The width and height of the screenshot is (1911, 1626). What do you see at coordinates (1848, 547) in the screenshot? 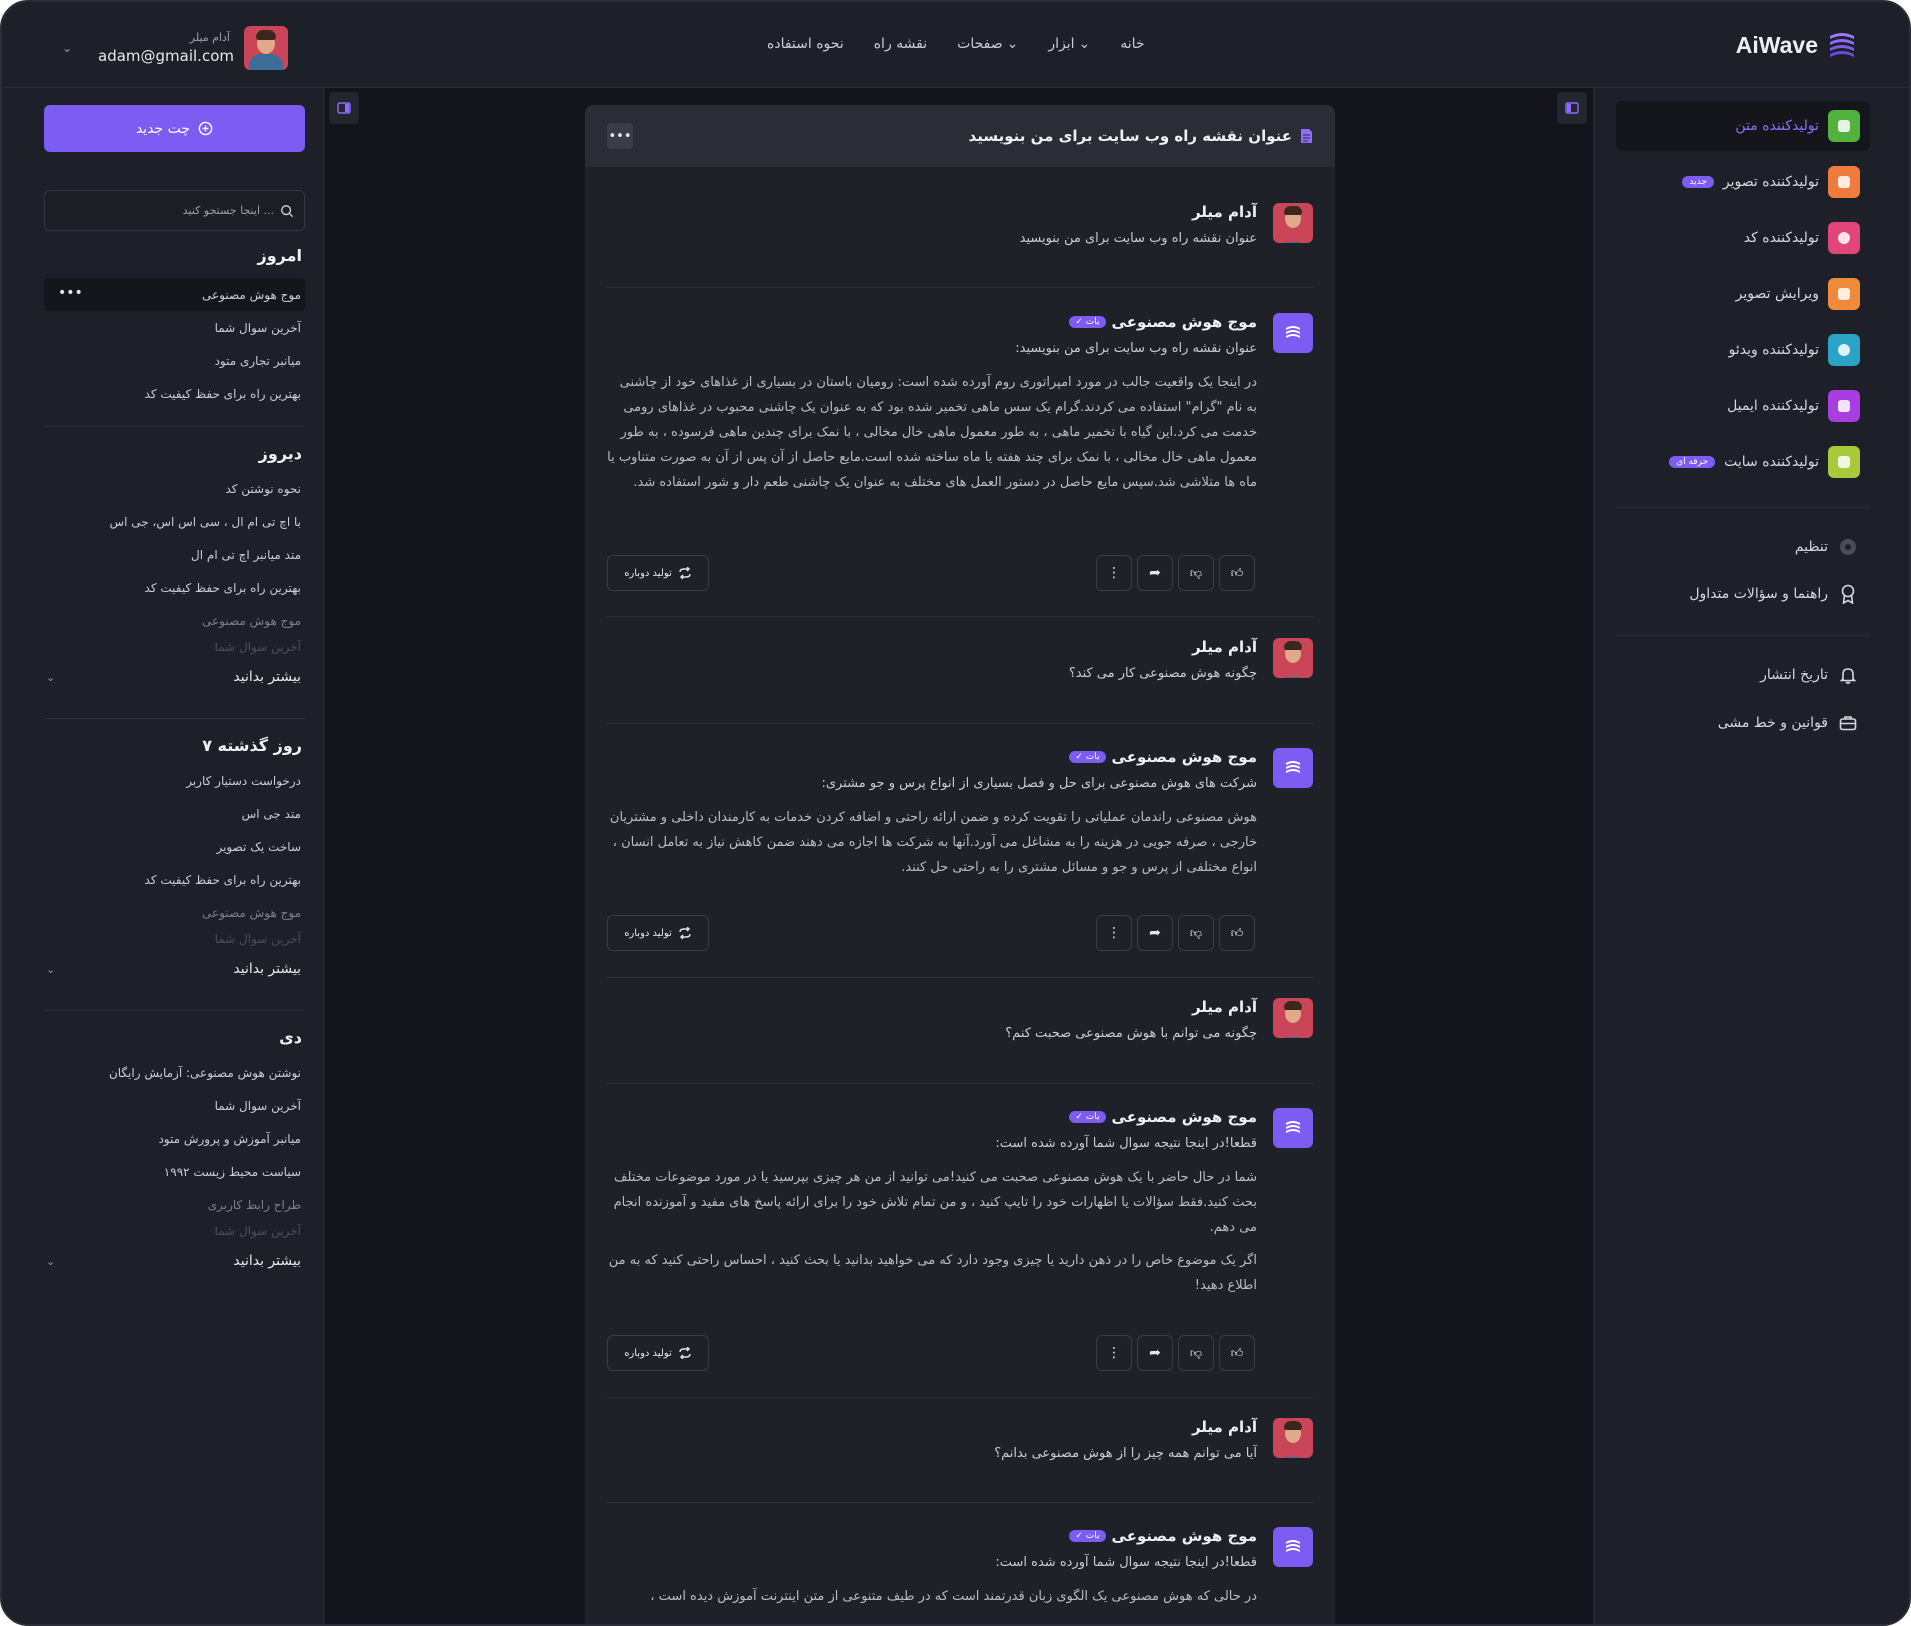
I see `gear-icon` at bounding box center [1848, 547].